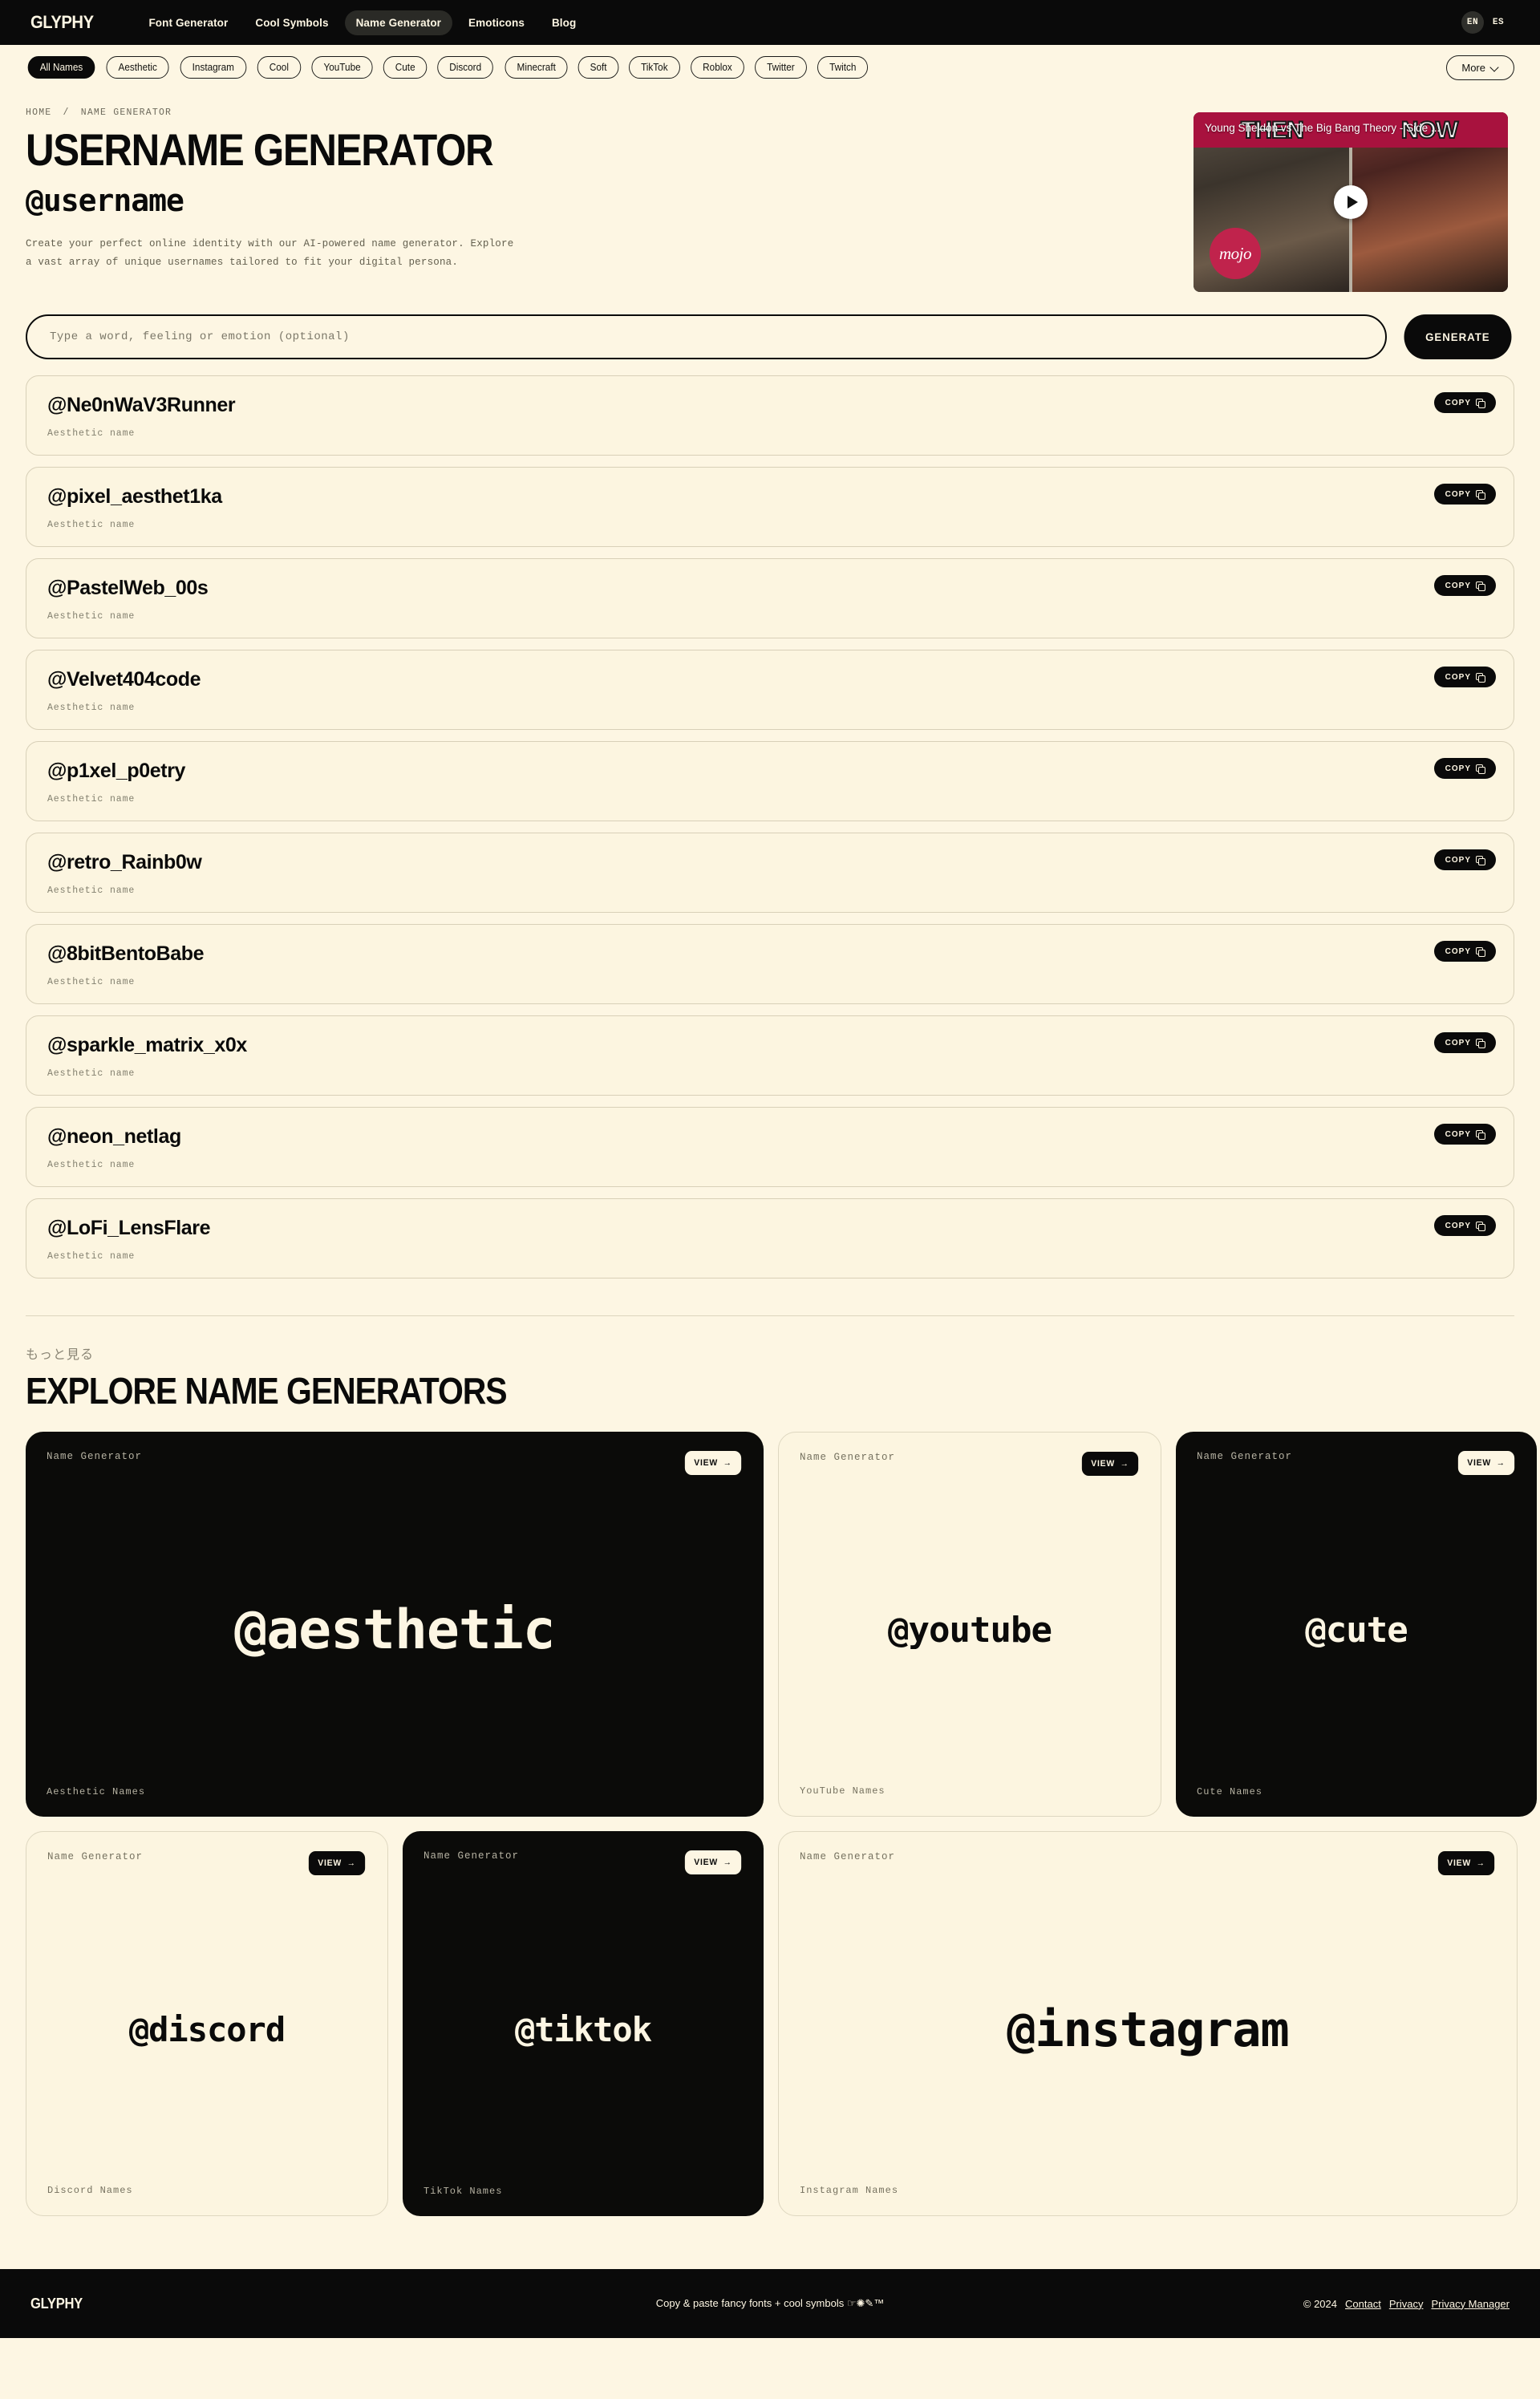 The image size is (1540, 2399). I want to click on footer-link-privacy: Privacy, so click(1406, 2304).